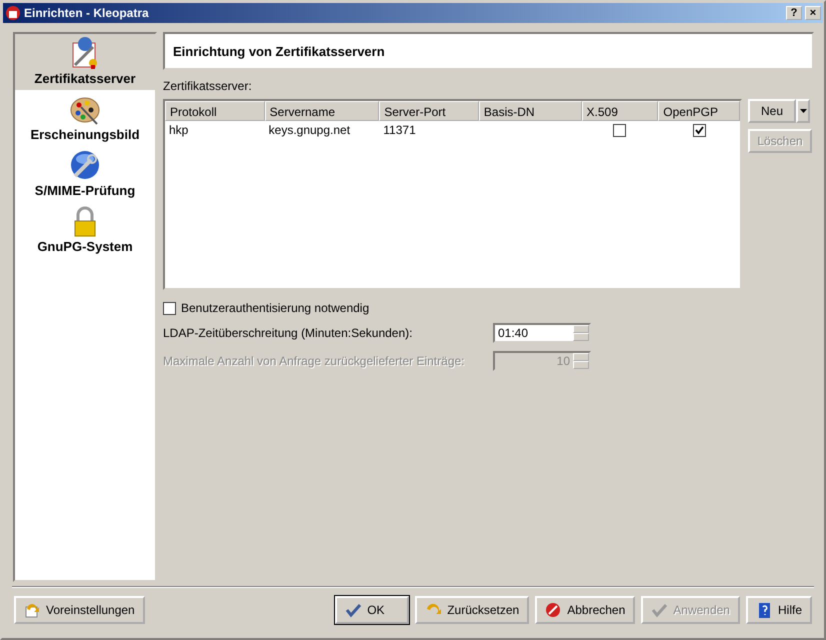  What do you see at coordinates (772, 111) in the screenshot?
I see `new-button: Neu` at bounding box center [772, 111].